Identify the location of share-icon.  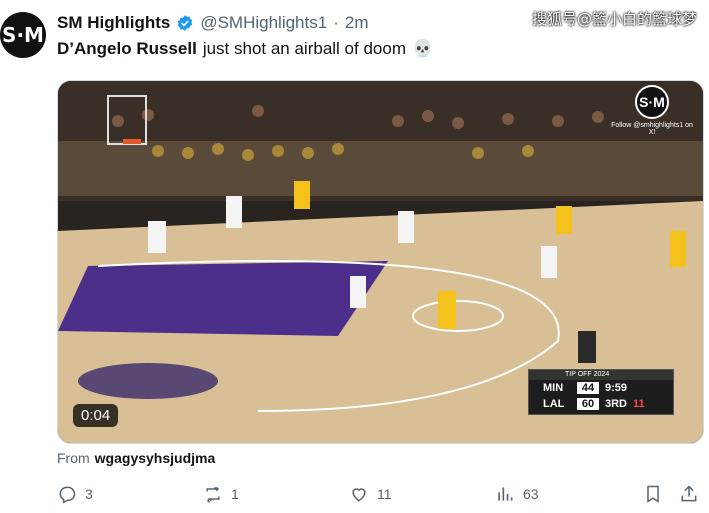
(689, 493).